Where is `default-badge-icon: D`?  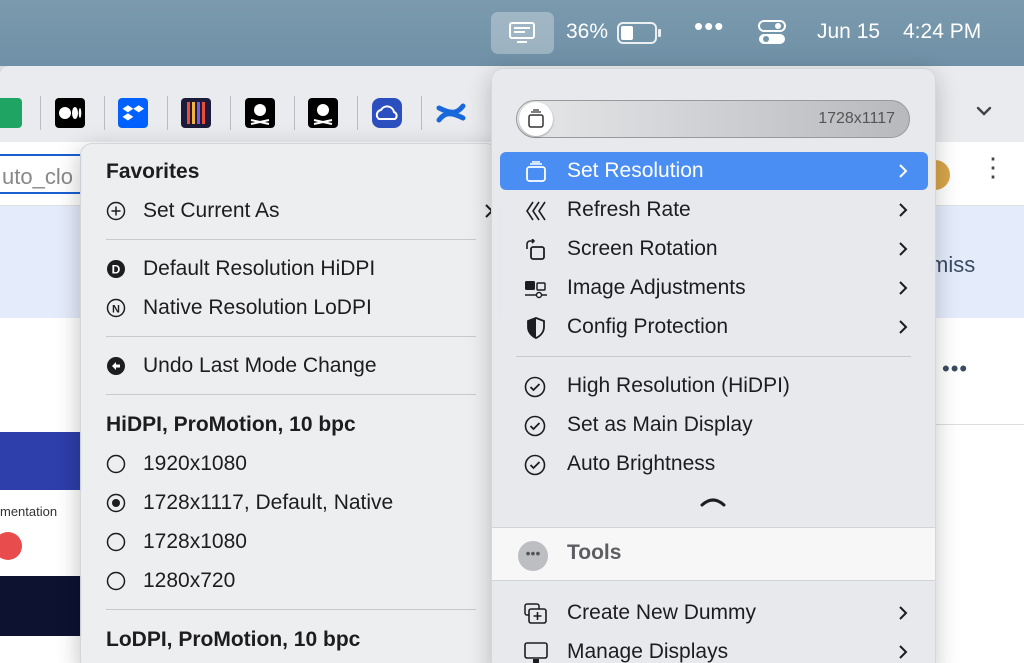 default-badge-icon: D is located at coordinates (116, 269).